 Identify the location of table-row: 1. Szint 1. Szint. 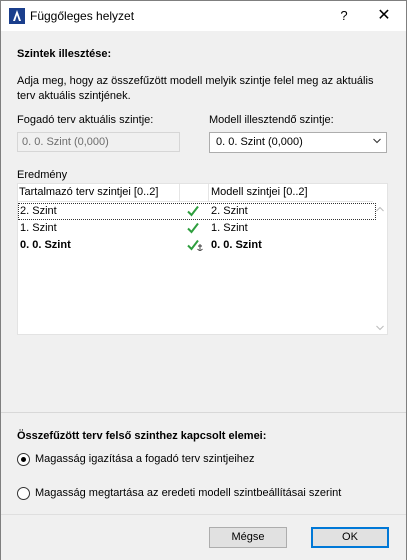
(197, 228).